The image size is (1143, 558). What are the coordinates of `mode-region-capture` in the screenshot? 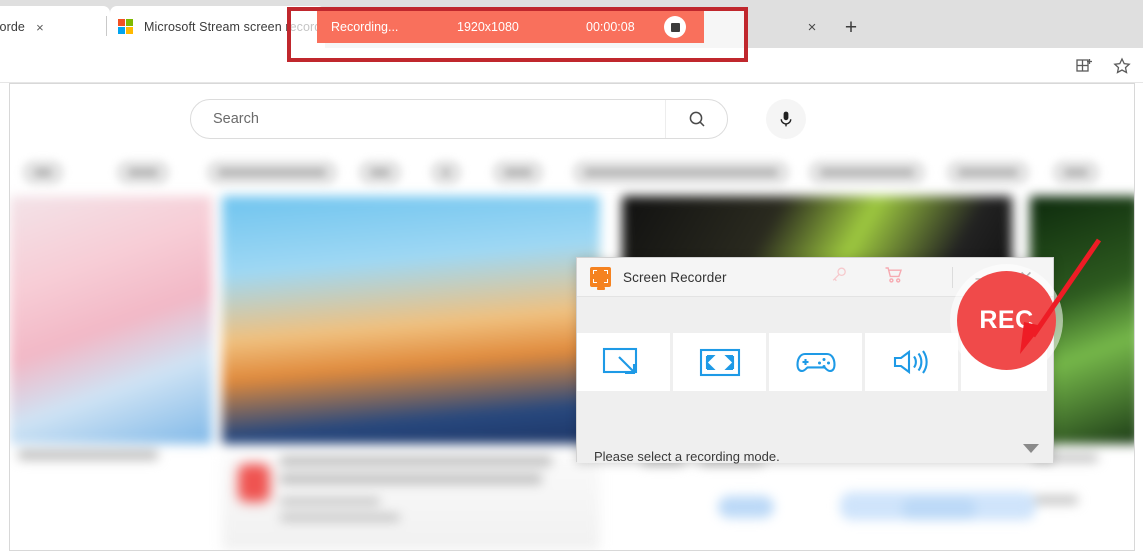 It's located at (623, 362).